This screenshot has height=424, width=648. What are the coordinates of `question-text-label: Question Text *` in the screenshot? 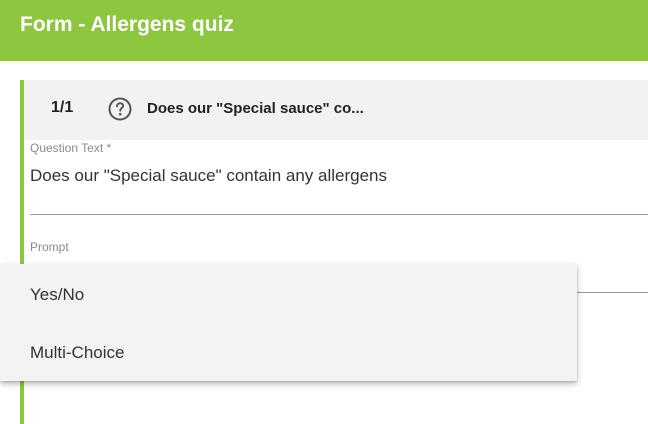 It's located at (71, 148).